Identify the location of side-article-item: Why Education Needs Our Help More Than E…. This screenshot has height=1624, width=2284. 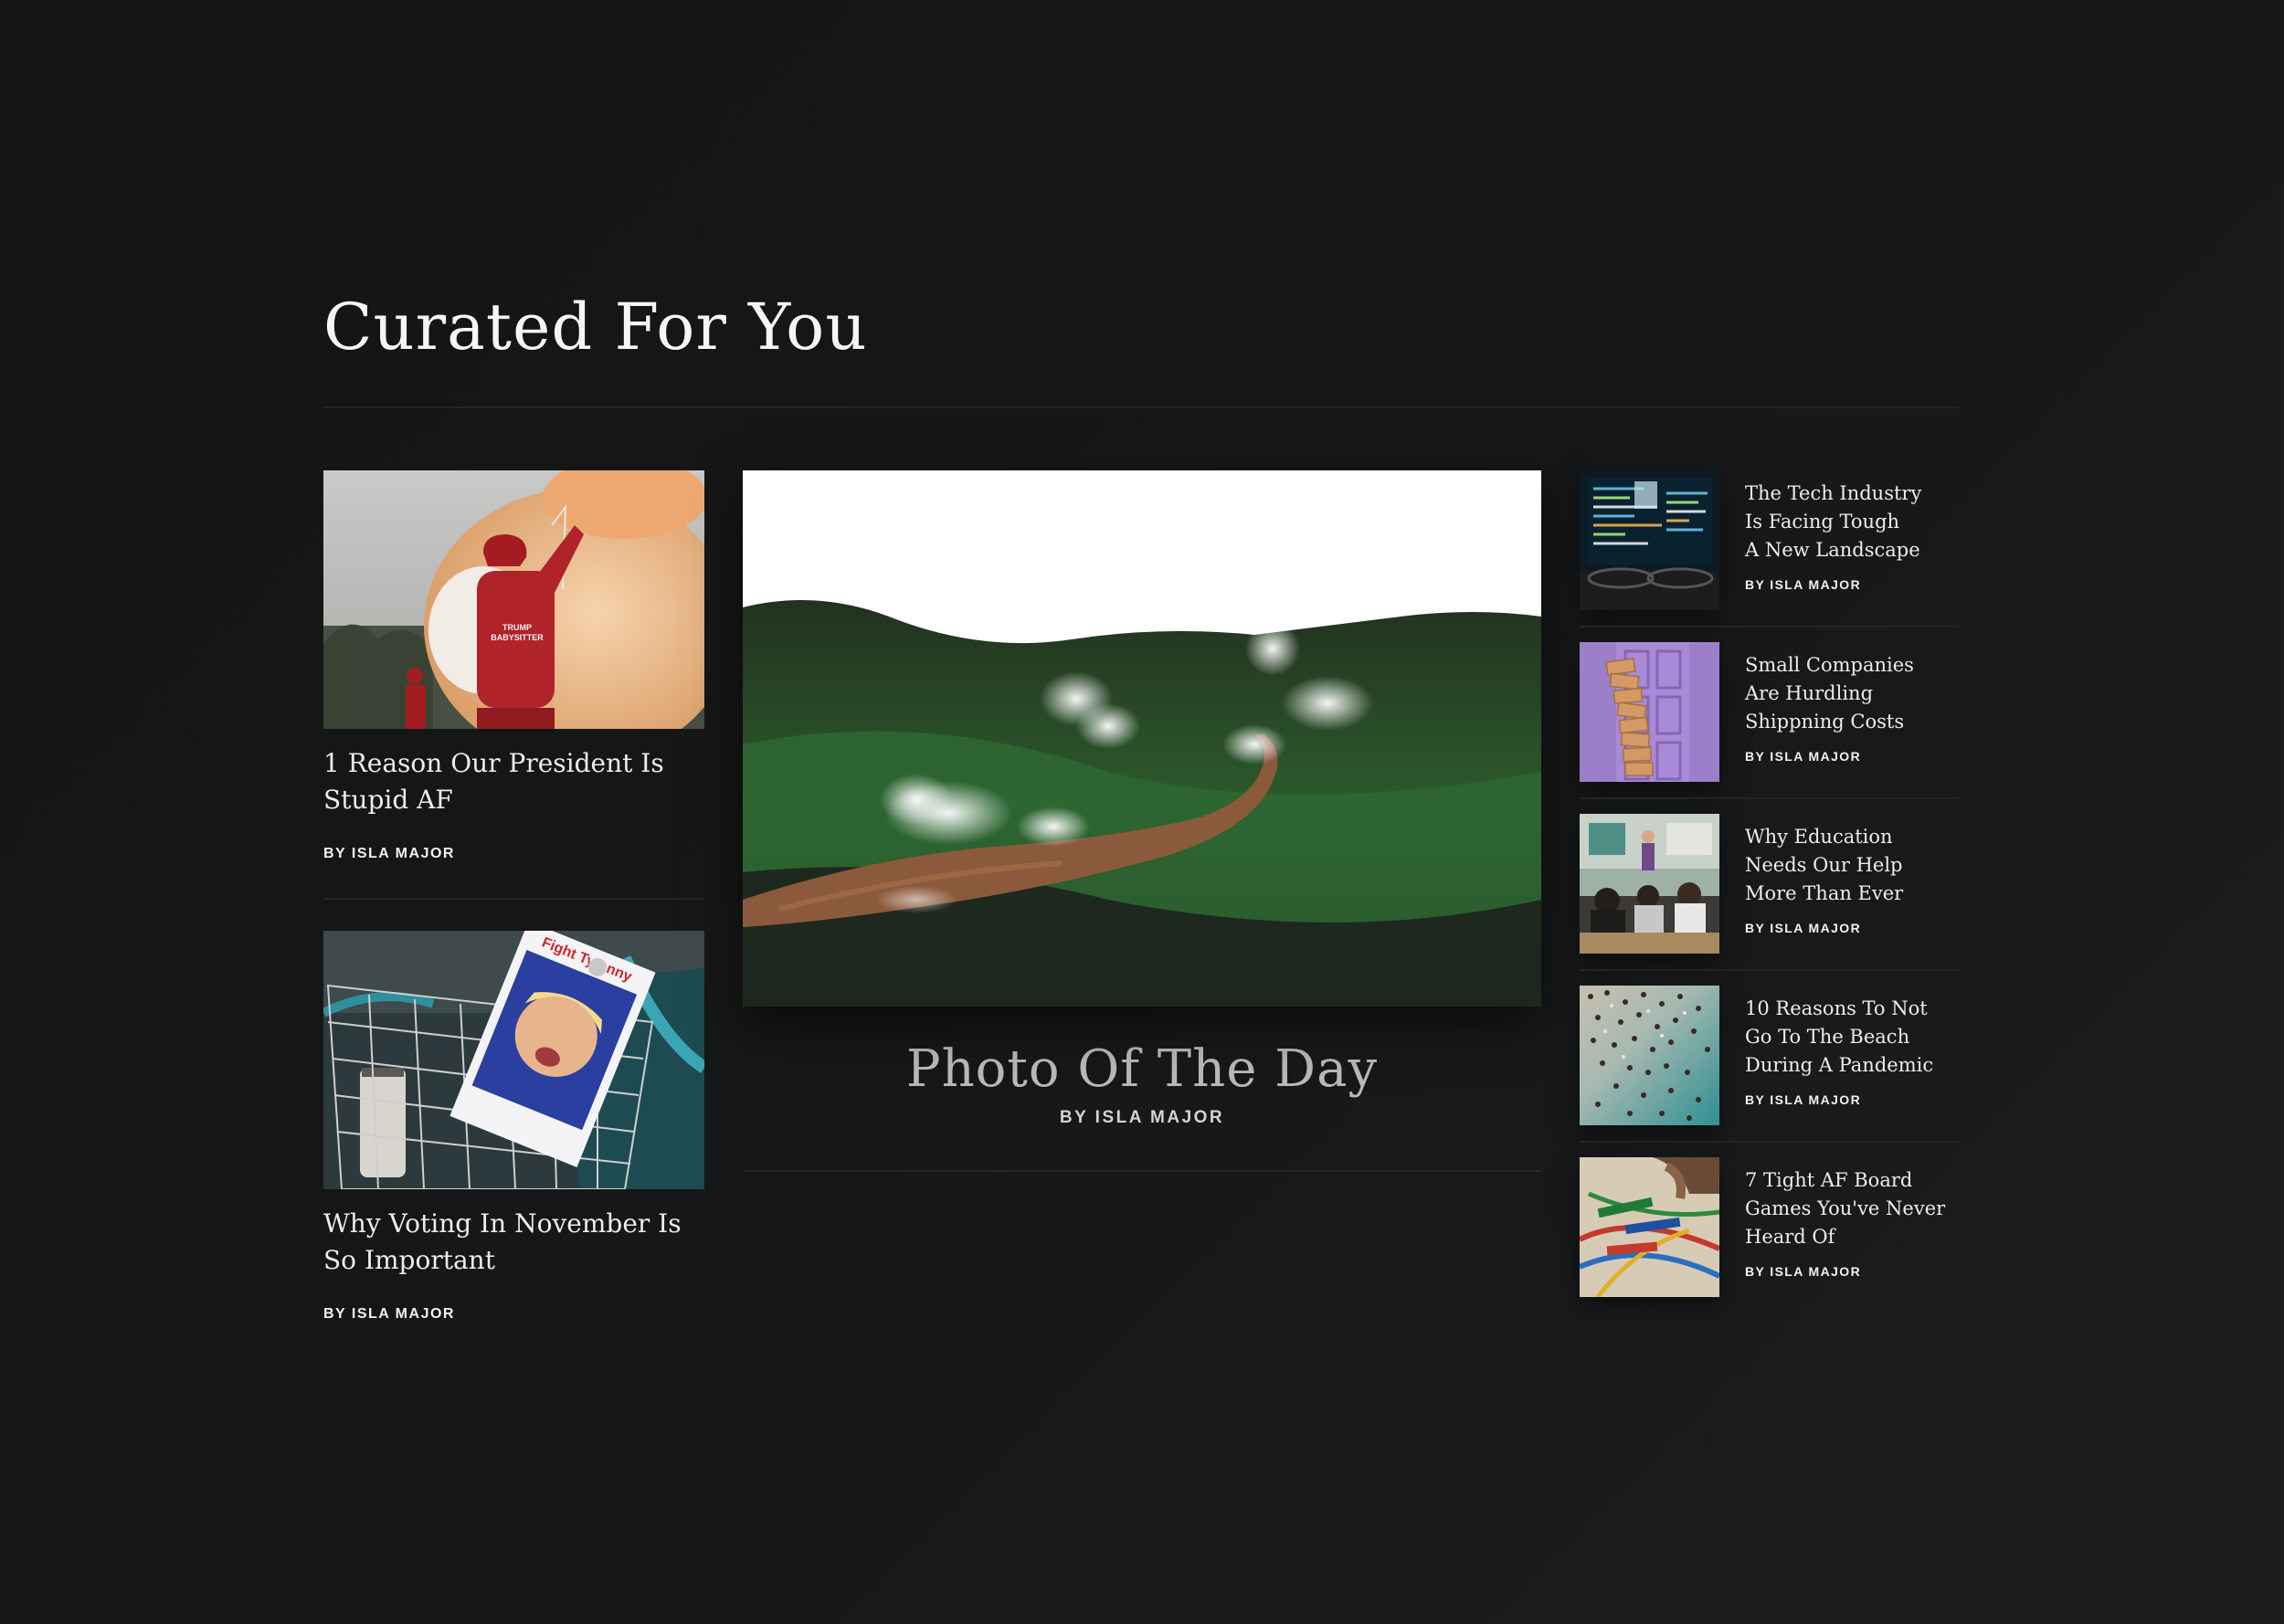
(1769, 900).